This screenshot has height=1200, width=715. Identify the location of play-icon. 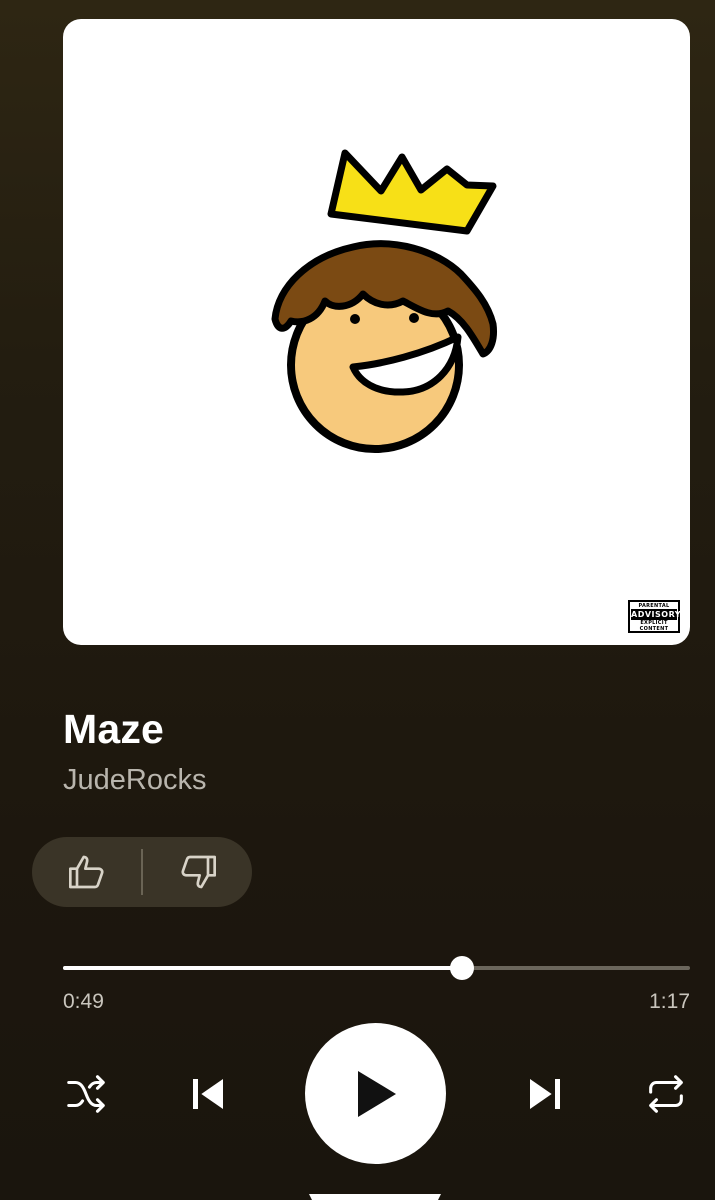
(376, 1093).